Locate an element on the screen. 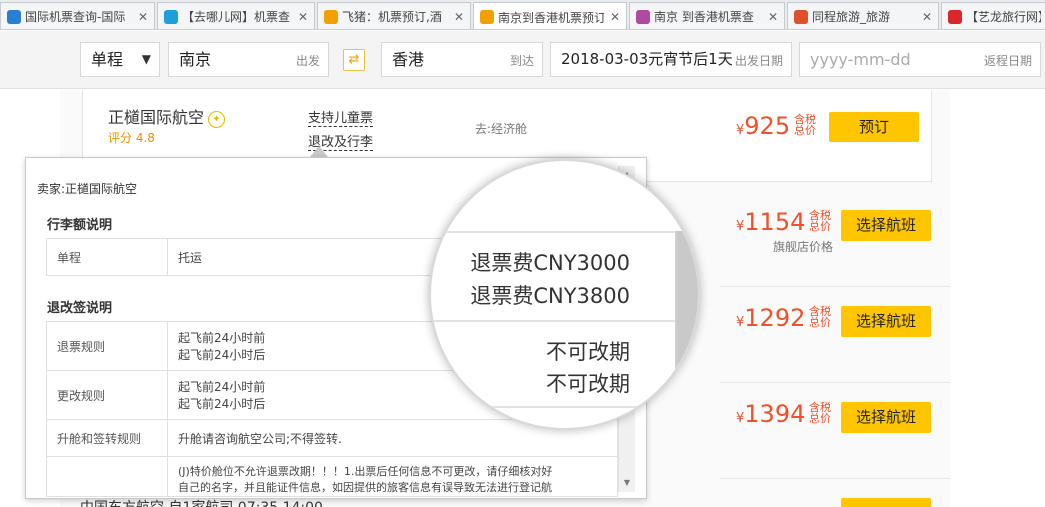 This screenshot has width=1045, height=507. flagship-store-note: 旗舰店价格 is located at coordinates (803, 247).